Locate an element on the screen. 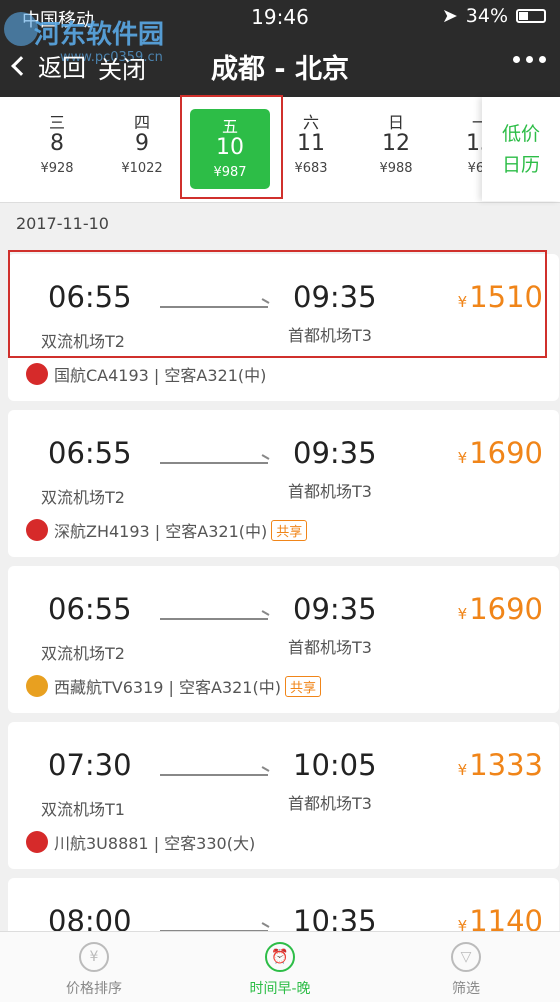 This screenshot has height=1002, width=560. tab-filter: ▽ 筛选 is located at coordinates (466, 970).